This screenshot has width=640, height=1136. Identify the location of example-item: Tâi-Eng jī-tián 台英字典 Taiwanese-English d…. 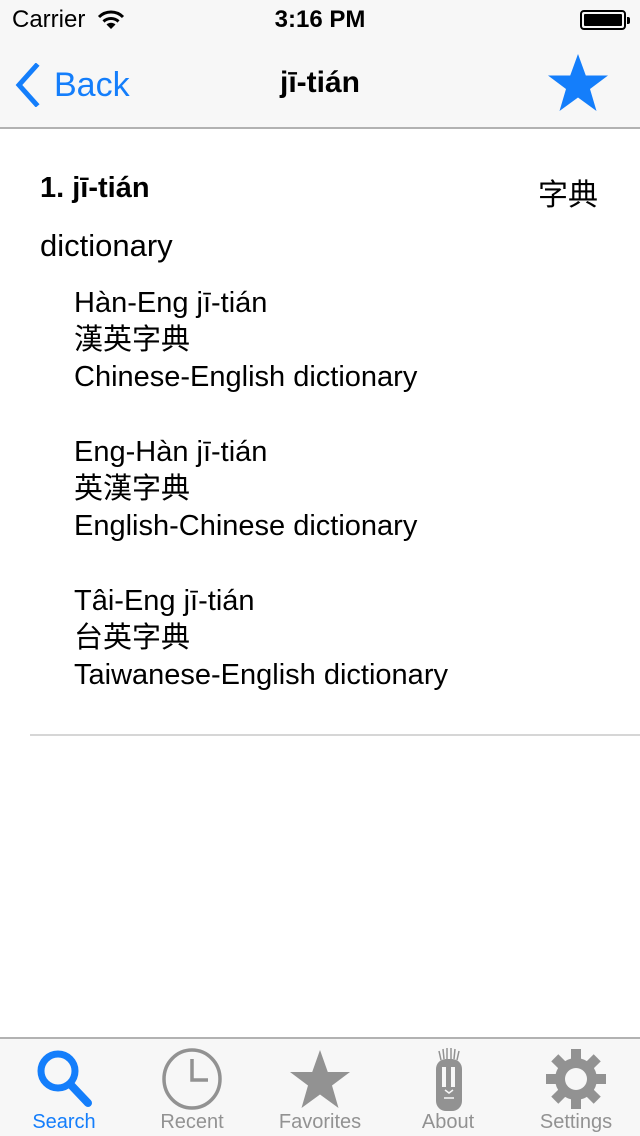
(261, 638).